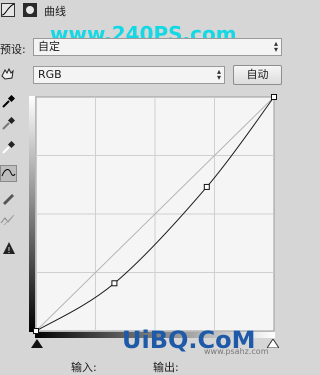 Image resolution: width=320 pixels, height=375 pixels. I want to click on eyedropper-white-icon, so click(8, 148).